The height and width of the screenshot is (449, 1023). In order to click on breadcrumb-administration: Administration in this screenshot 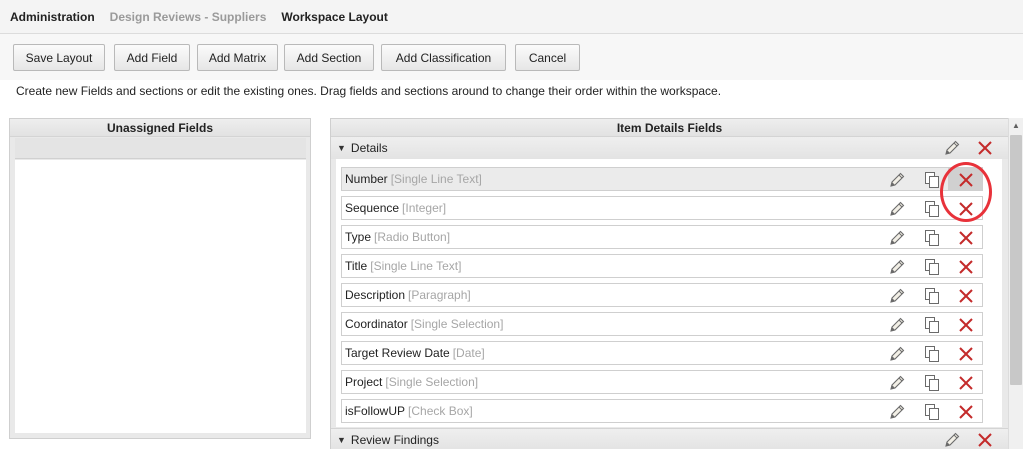, I will do `click(52, 17)`.